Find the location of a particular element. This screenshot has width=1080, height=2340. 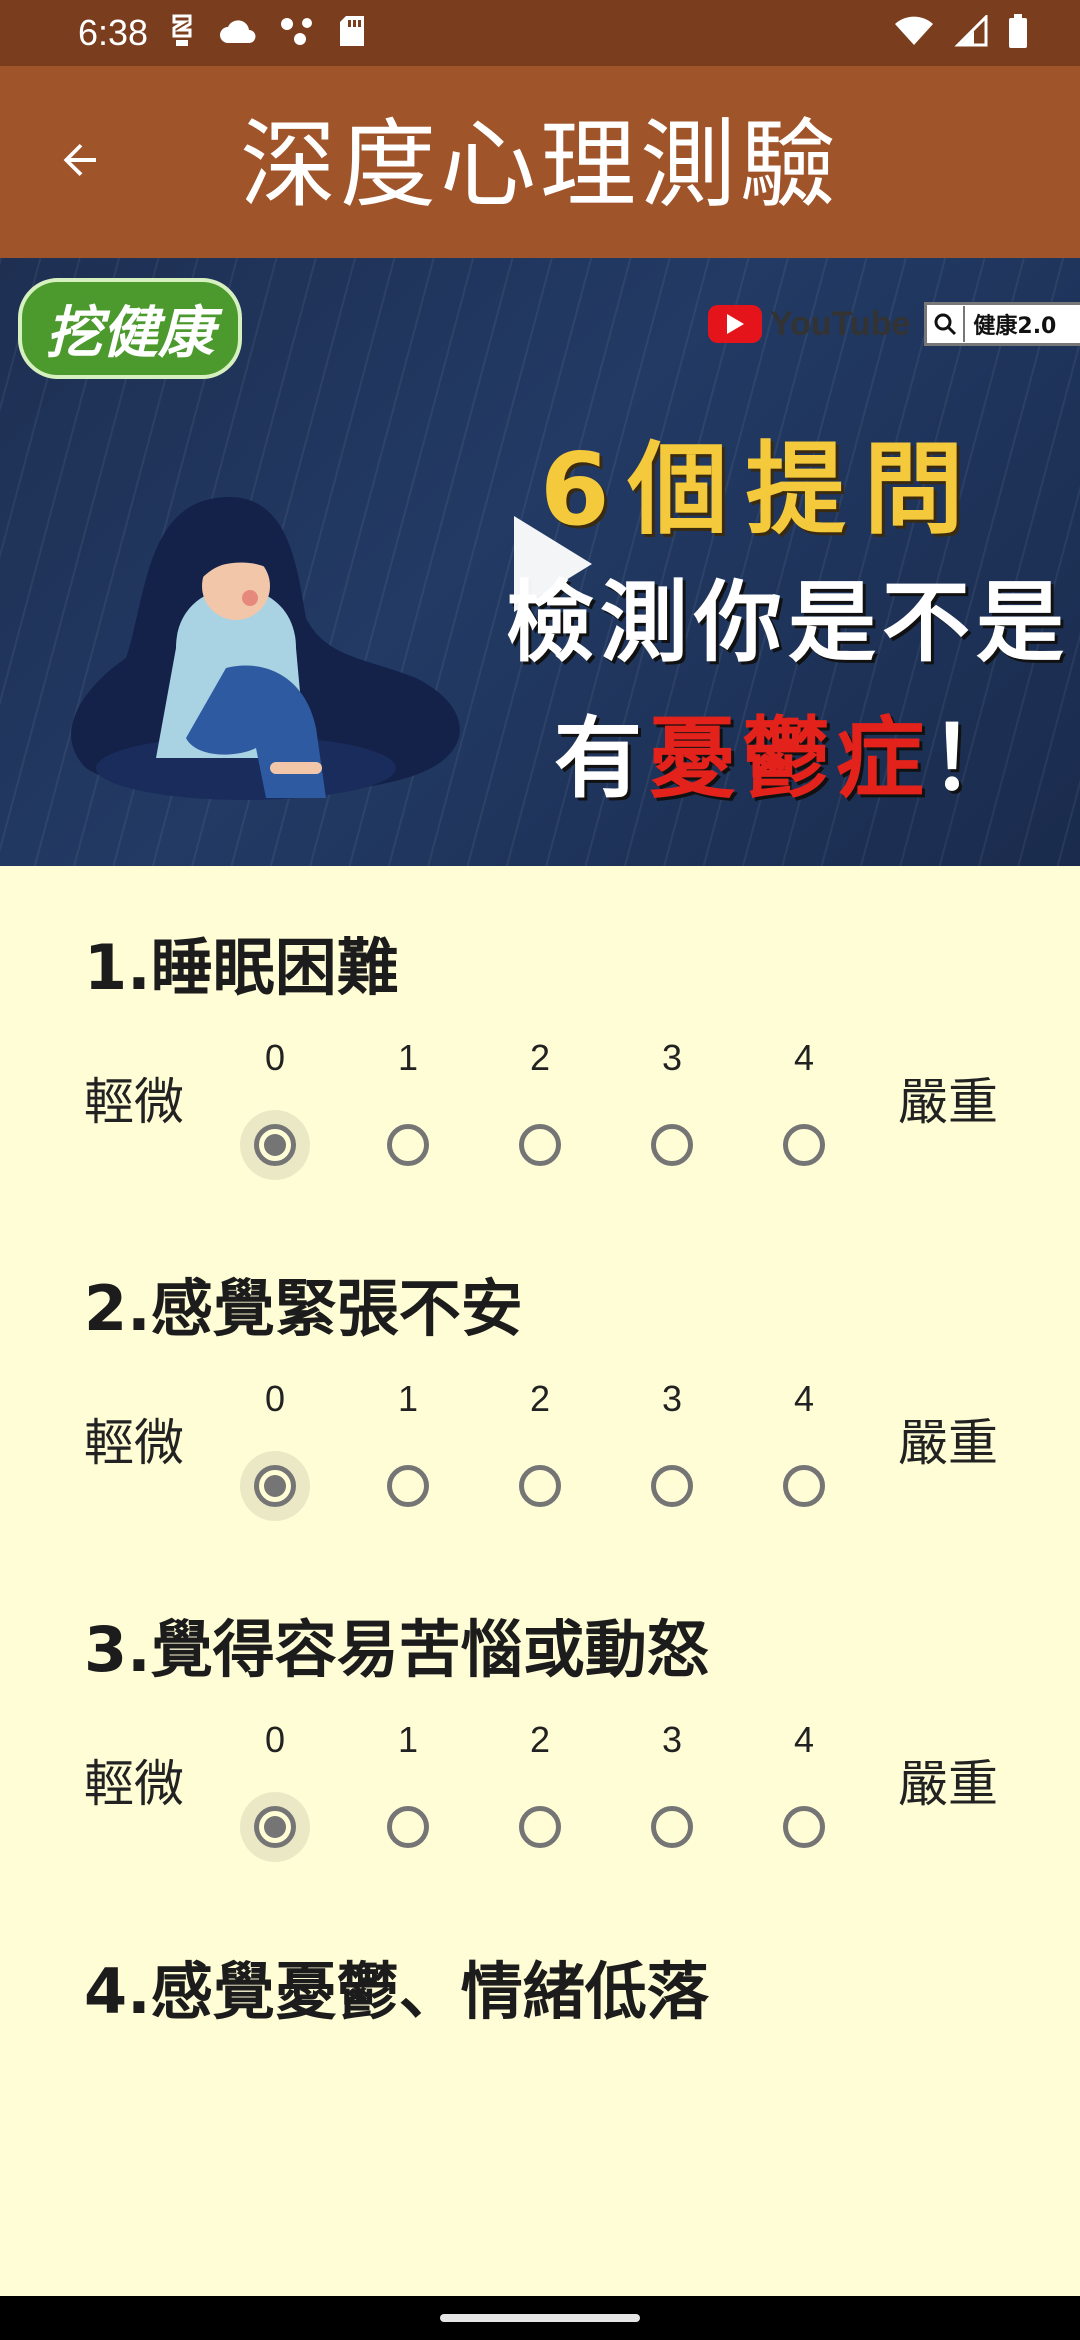

youtube-label: YouTube is located at coordinates (840, 323).